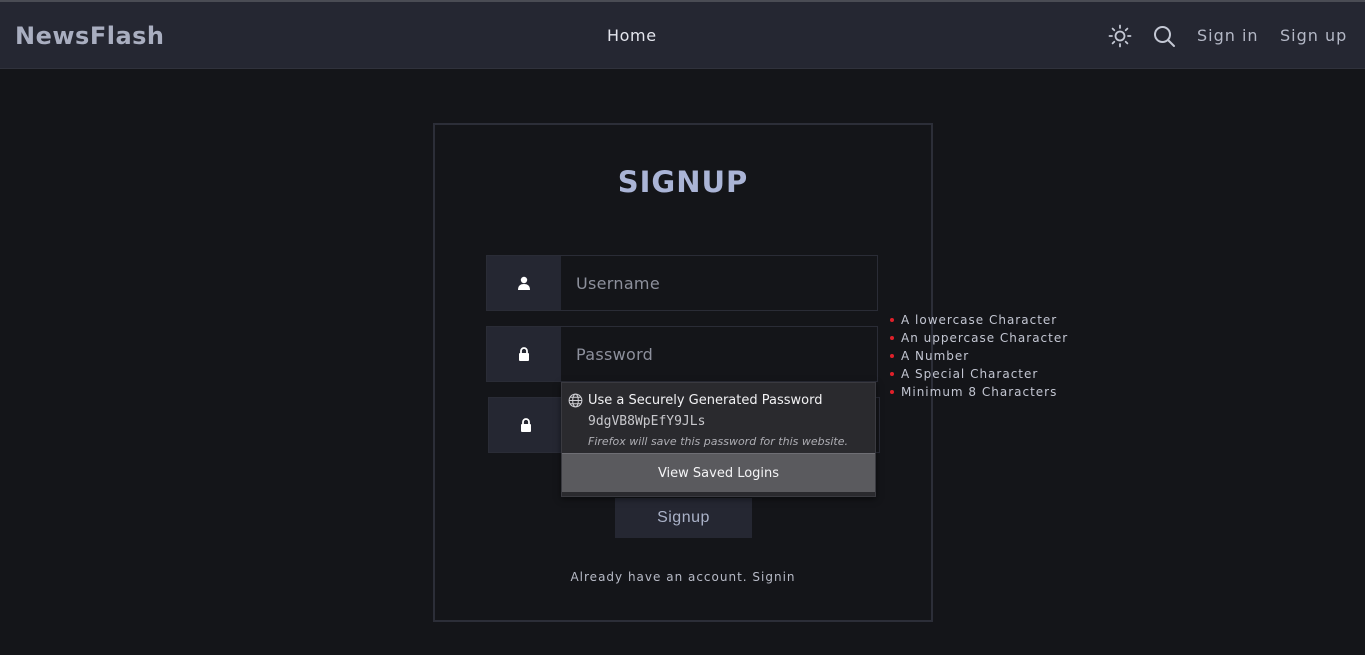 This screenshot has width=1365, height=655. I want to click on navbar: NewsFlash Home Sign in Sign up, so click(682, 35).